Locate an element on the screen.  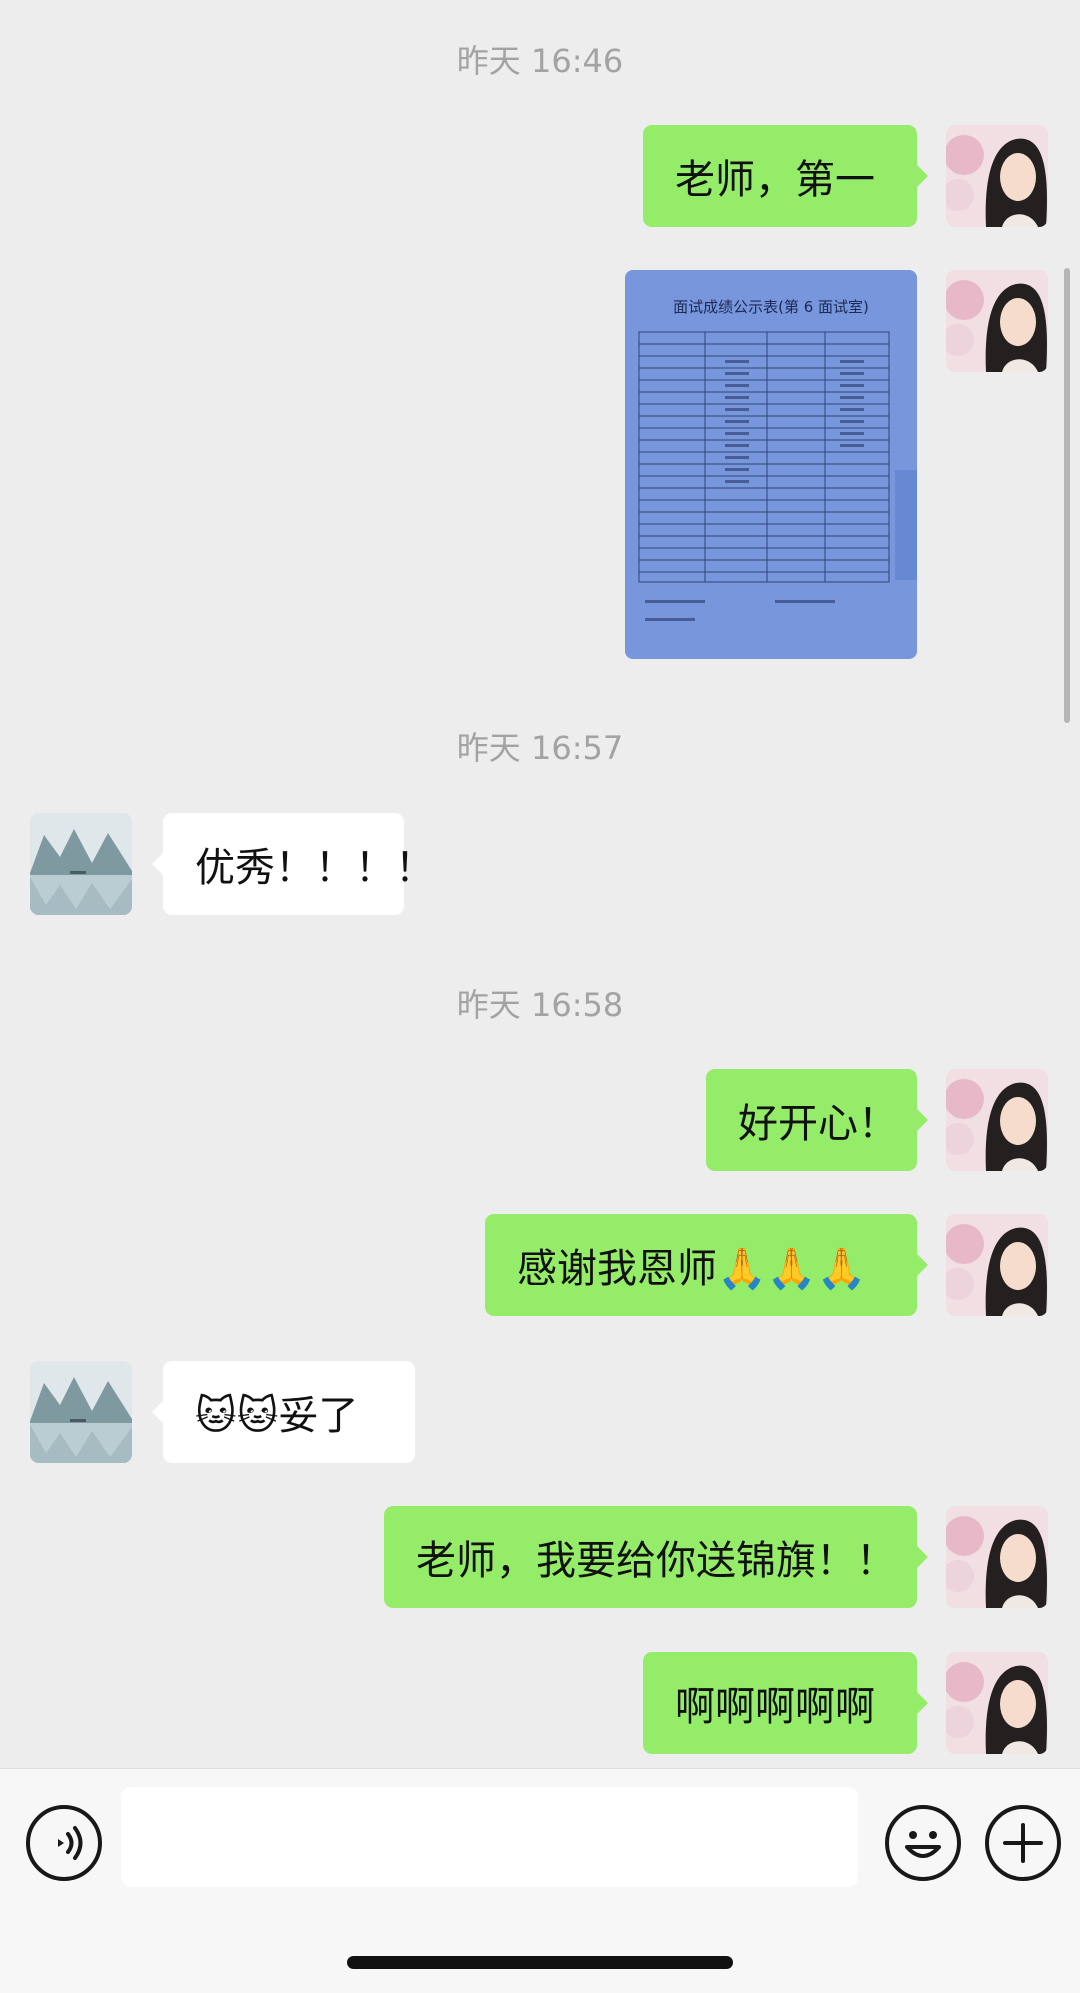
message-bubble-outgoing: 老师，我要给你送锦旗！！ is located at coordinates (656, 1557).